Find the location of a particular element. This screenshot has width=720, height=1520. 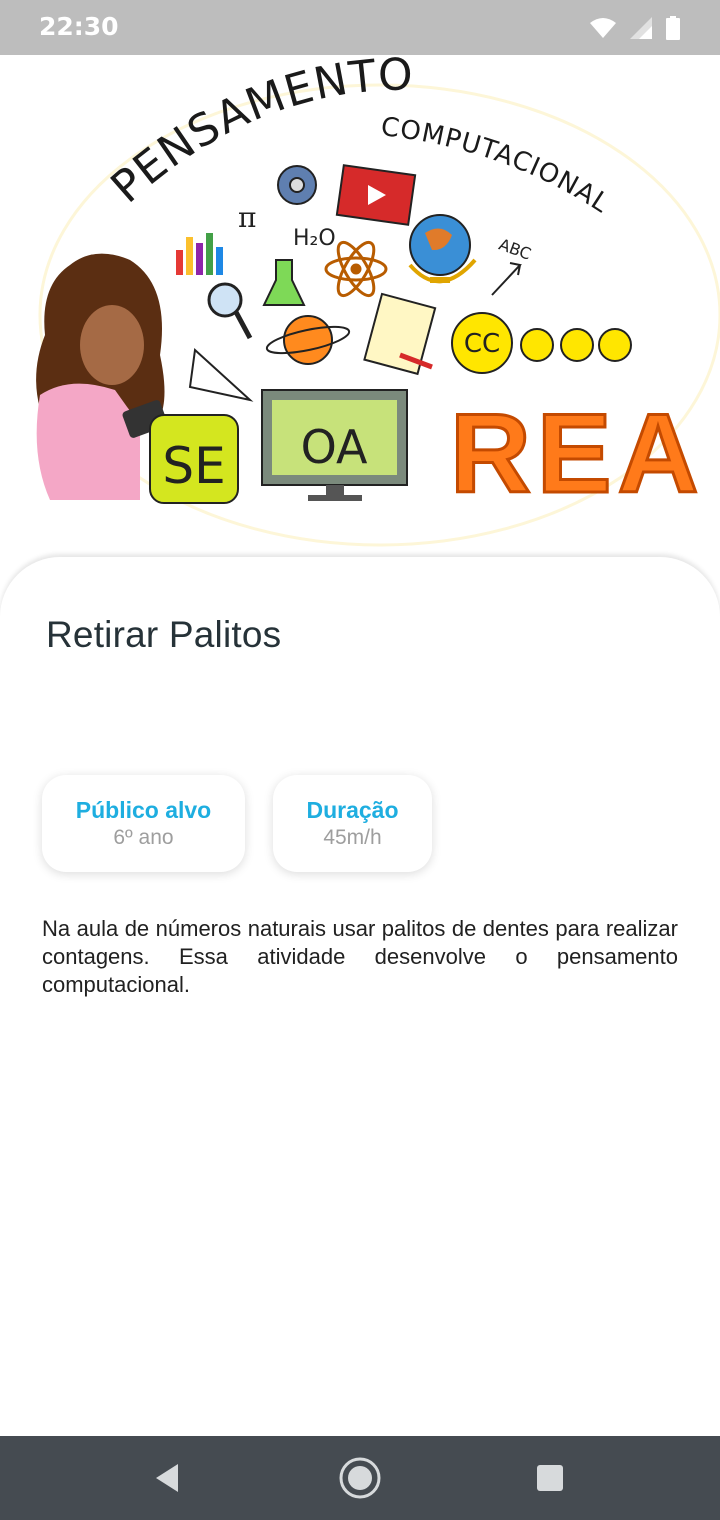

gear-icon is located at coordinates (297, 185).